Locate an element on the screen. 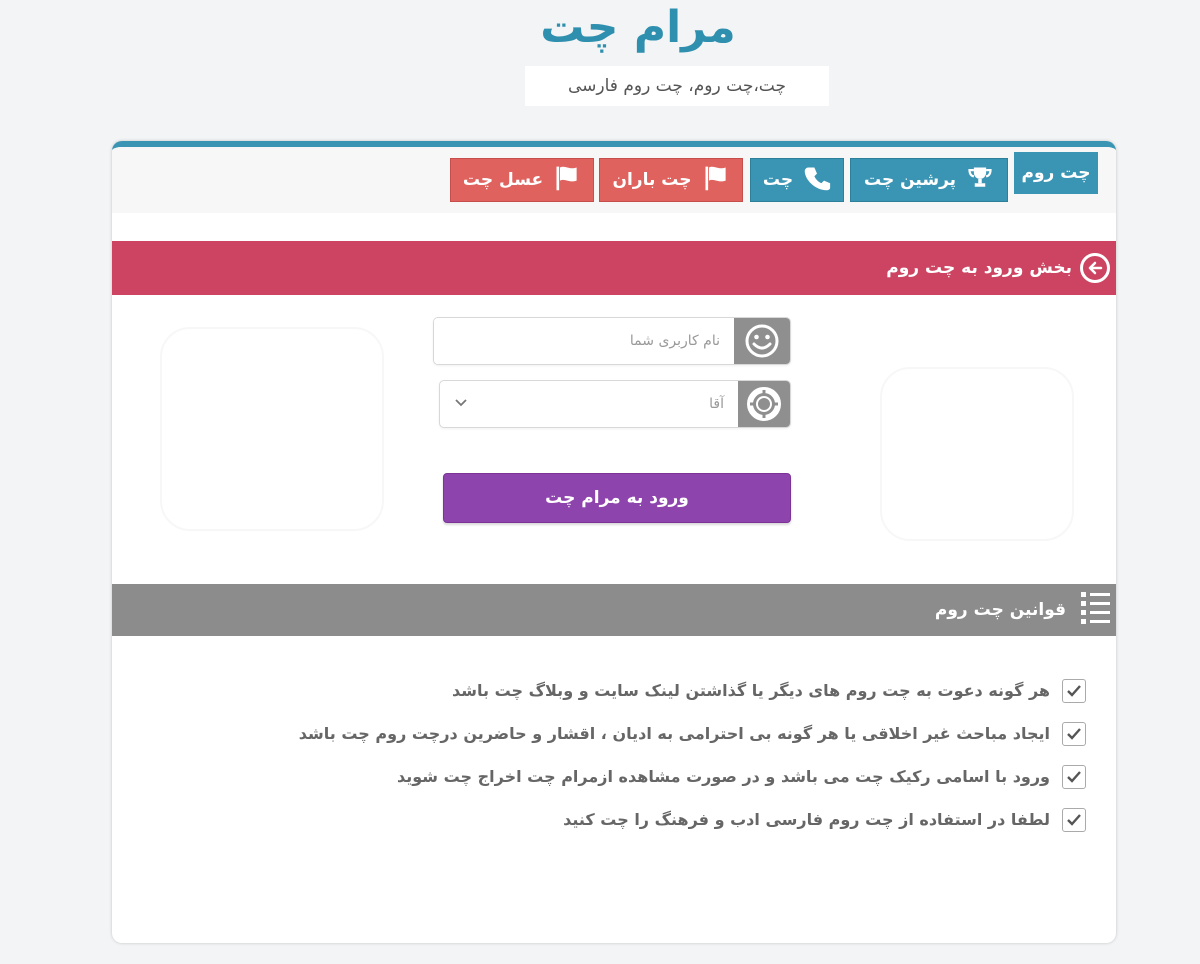 Image resolution: width=1200 pixels, height=964 pixels. nav-button-chat: چت is located at coordinates (797, 180).